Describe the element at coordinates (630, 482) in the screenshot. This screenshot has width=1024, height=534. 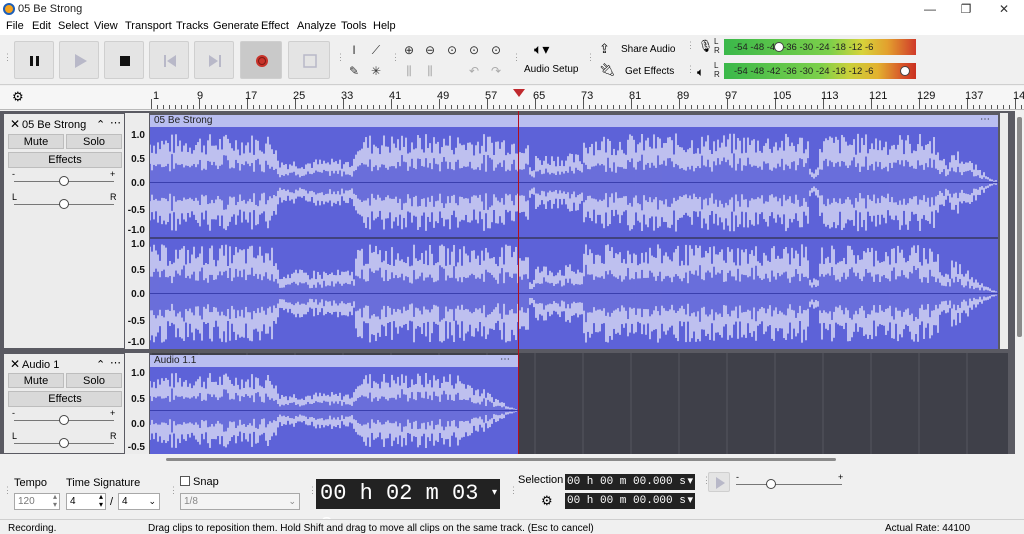
I see `selection-start: 00 h 00 m 00.000 s ▾` at that location.